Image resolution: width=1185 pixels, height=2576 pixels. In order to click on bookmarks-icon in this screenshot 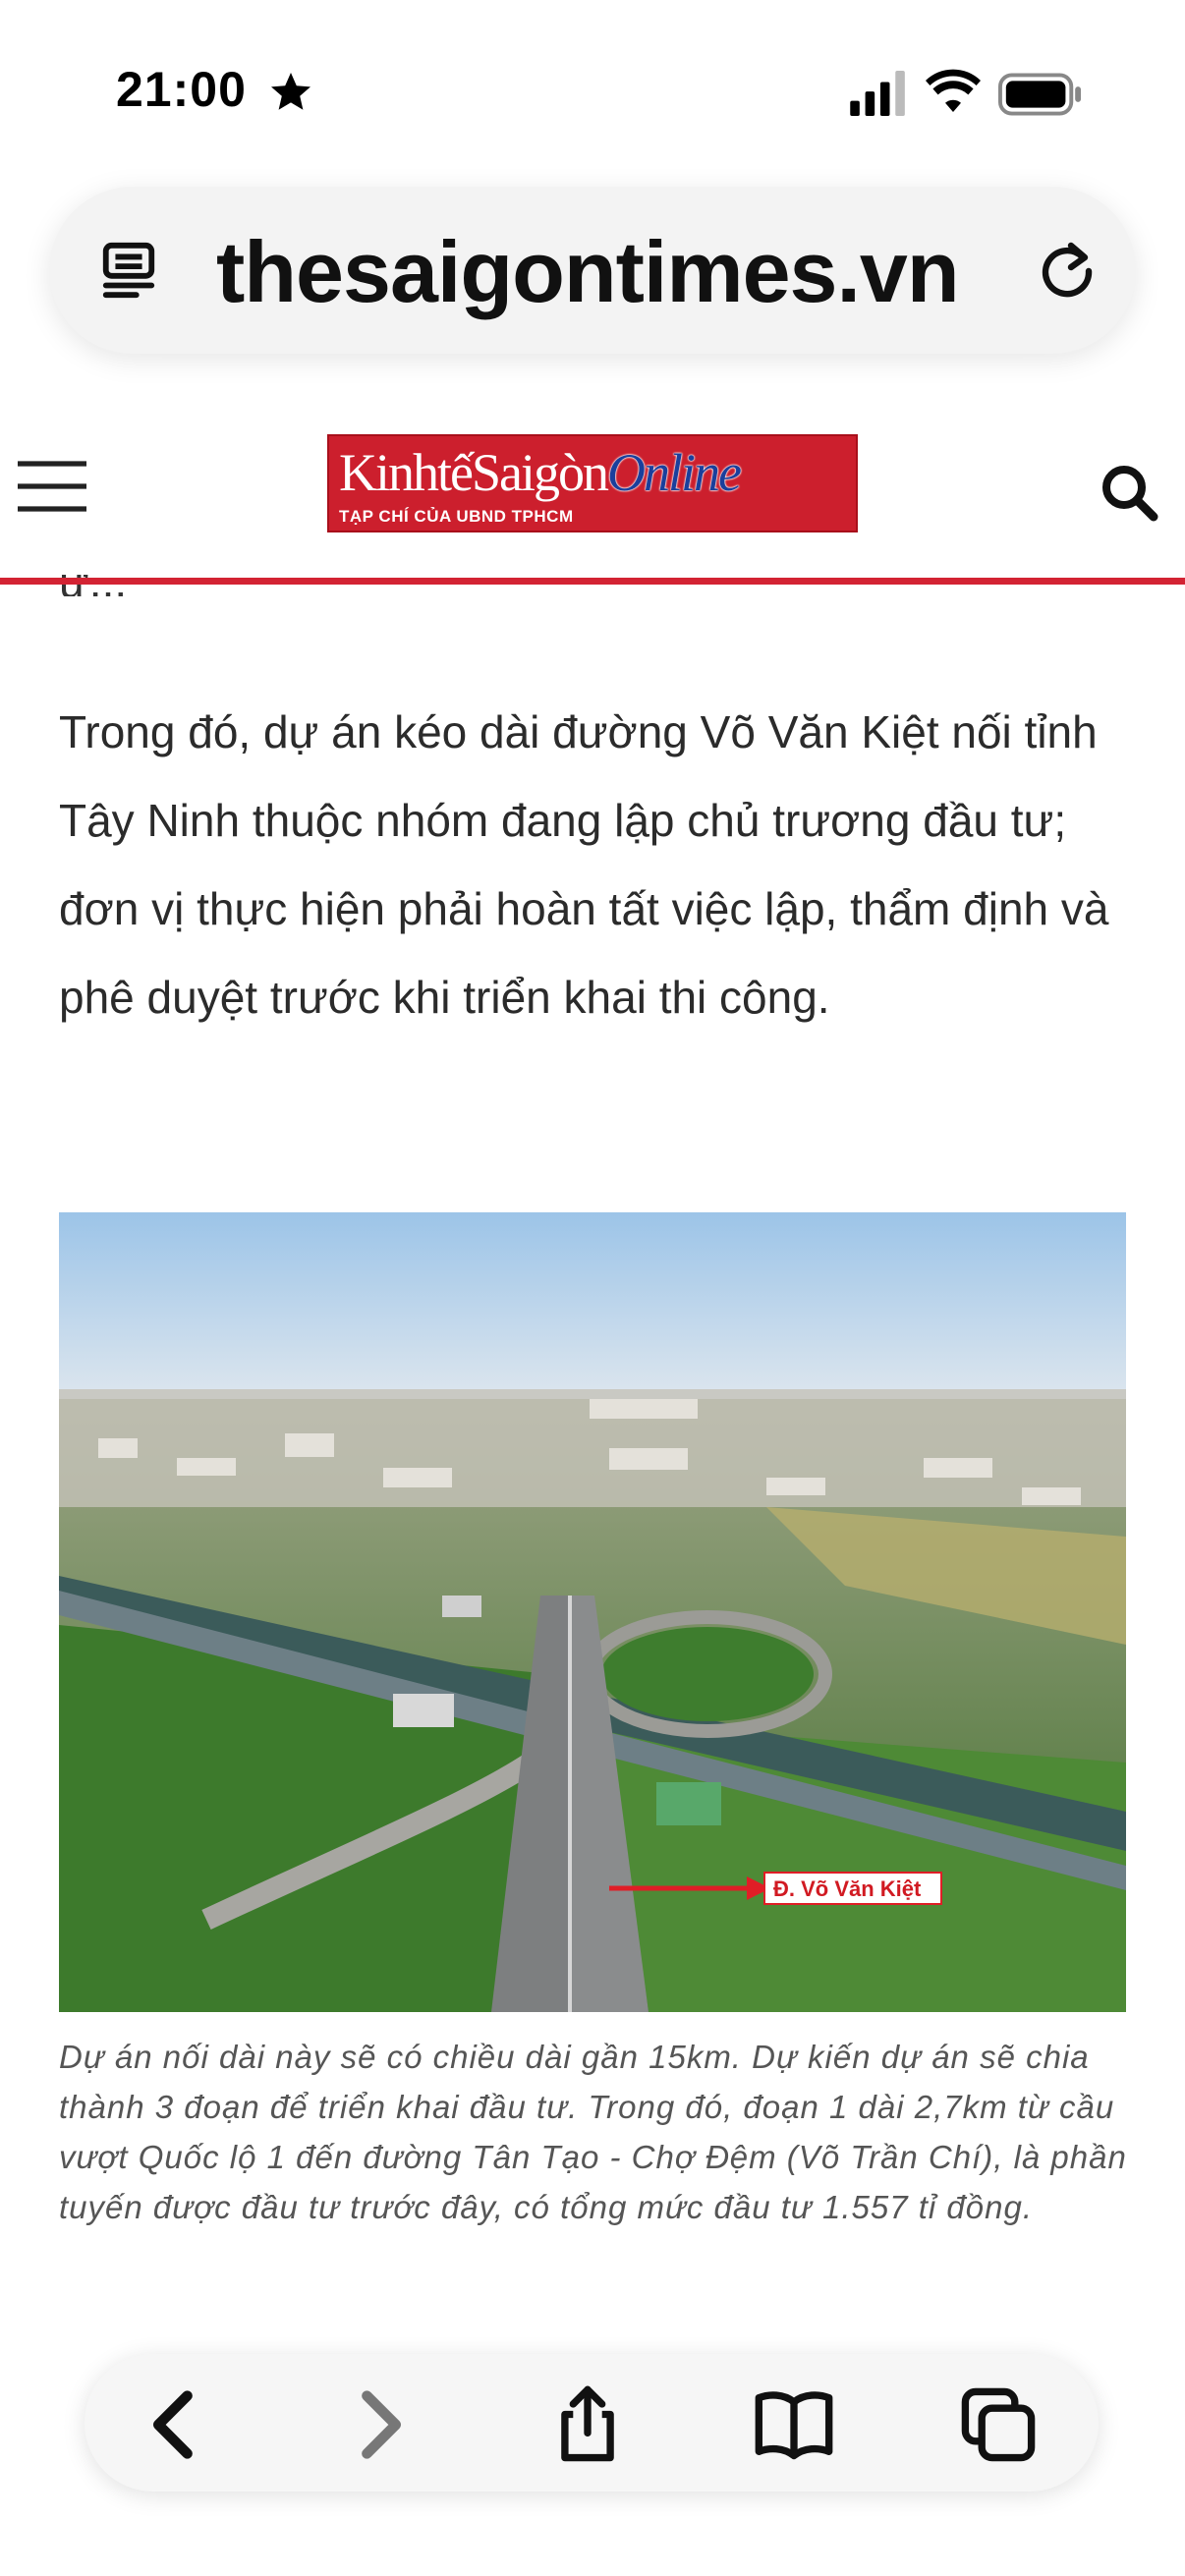, I will do `click(794, 2424)`.